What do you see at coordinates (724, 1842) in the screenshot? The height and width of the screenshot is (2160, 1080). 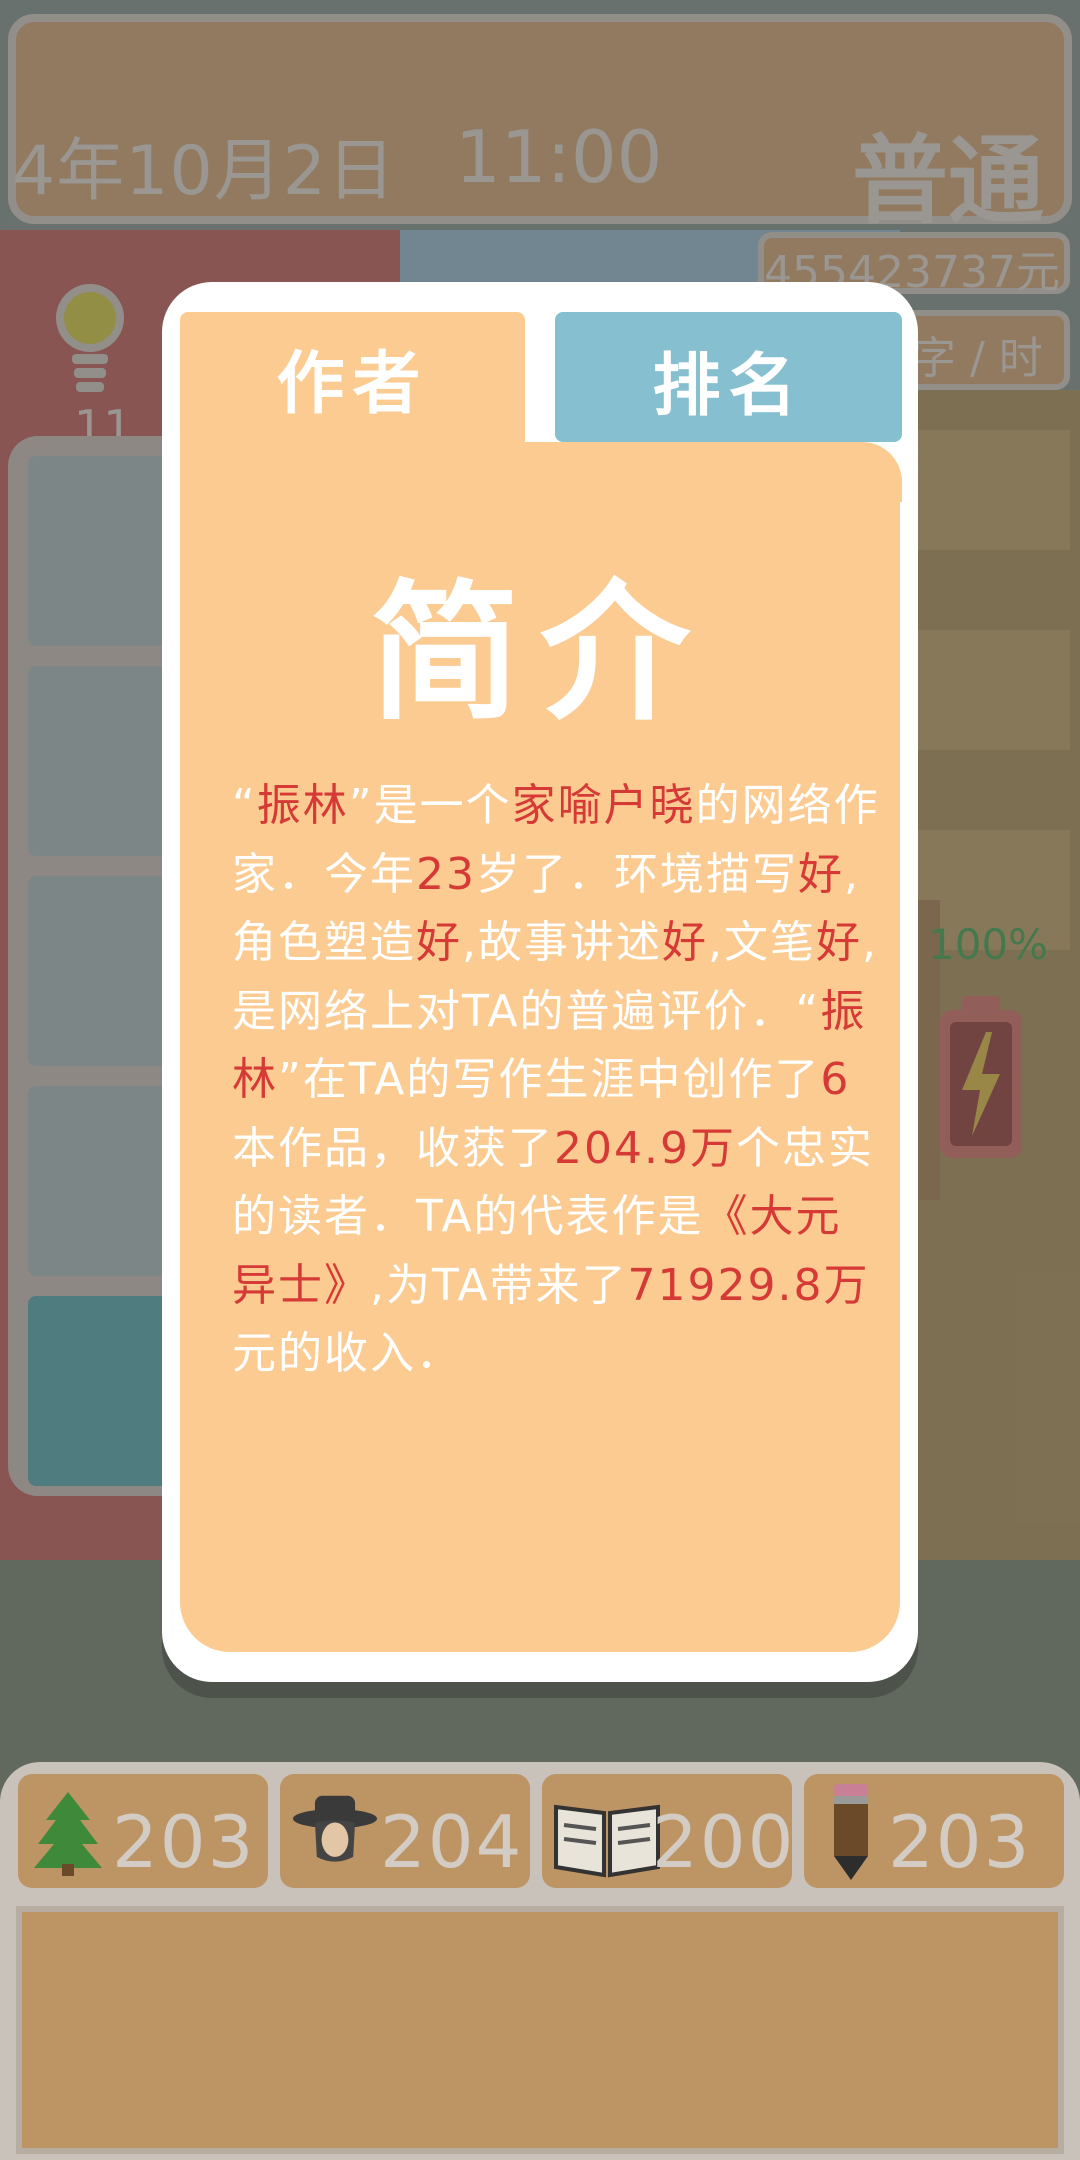 I see `stat-value-book: 200` at bounding box center [724, 1842].